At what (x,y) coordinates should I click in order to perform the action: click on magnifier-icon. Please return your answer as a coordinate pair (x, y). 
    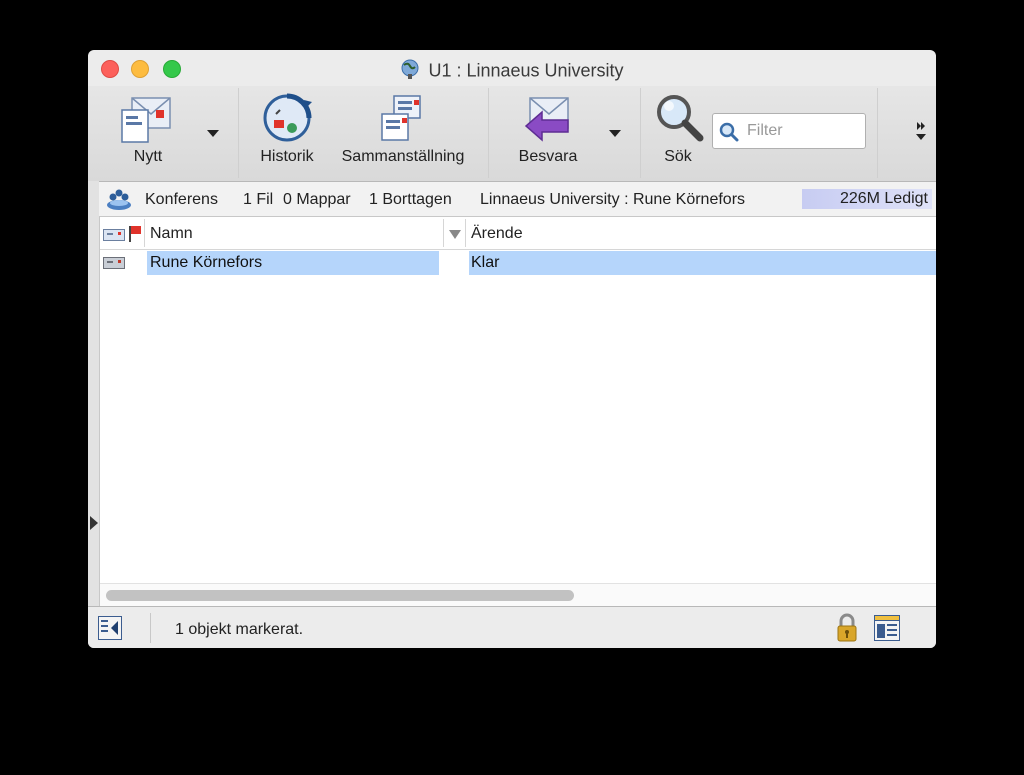
    Looking at the image, I should click on (680, 120).